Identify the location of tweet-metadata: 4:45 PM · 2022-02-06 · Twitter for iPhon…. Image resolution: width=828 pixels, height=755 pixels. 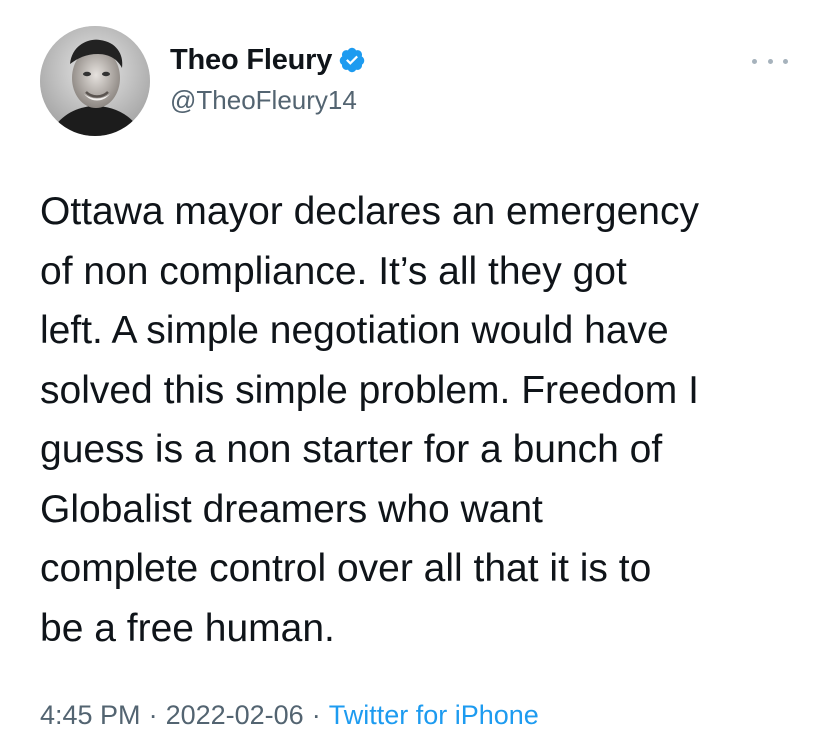
(289, 715).